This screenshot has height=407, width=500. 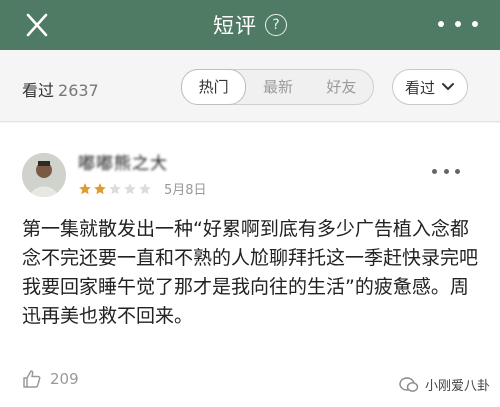 I want to click on tab-hot: 热门, so click(x=214, y=87).